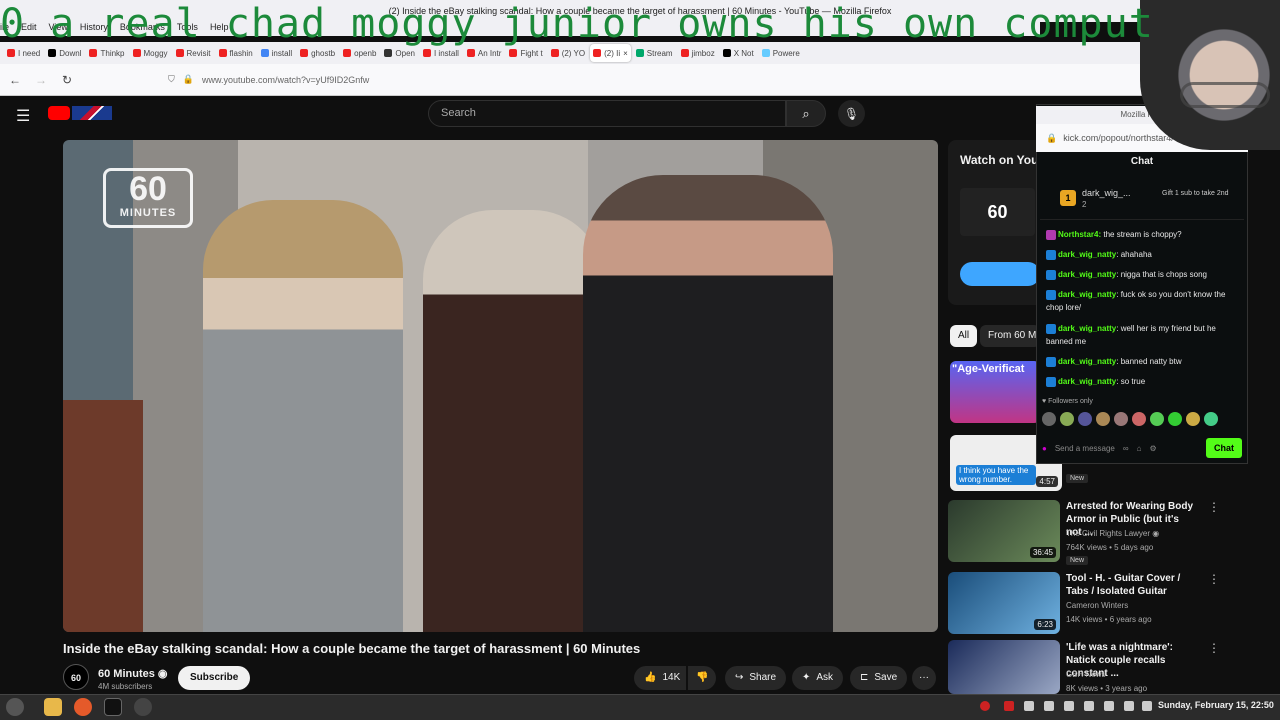 The image size is (1280, 720). Describe the element at coordinates (1004, 667) in the screenshot. I see `rec-thumbnail` at that location.